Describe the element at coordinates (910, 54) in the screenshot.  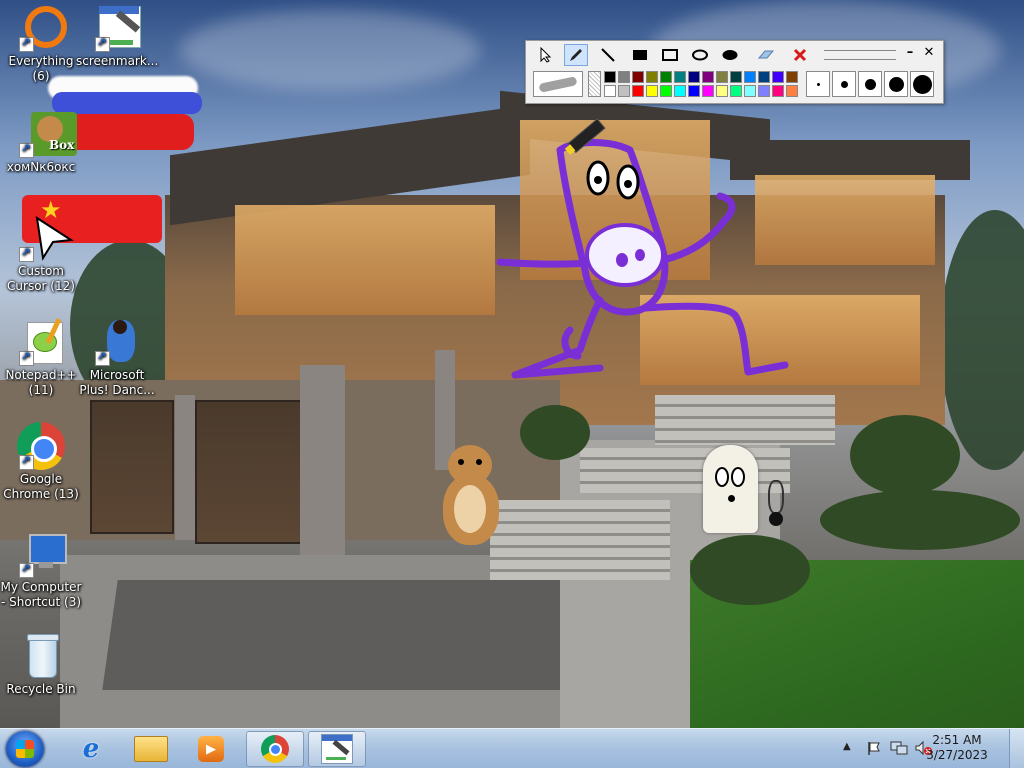
I see `minimize-button: –` at that location.